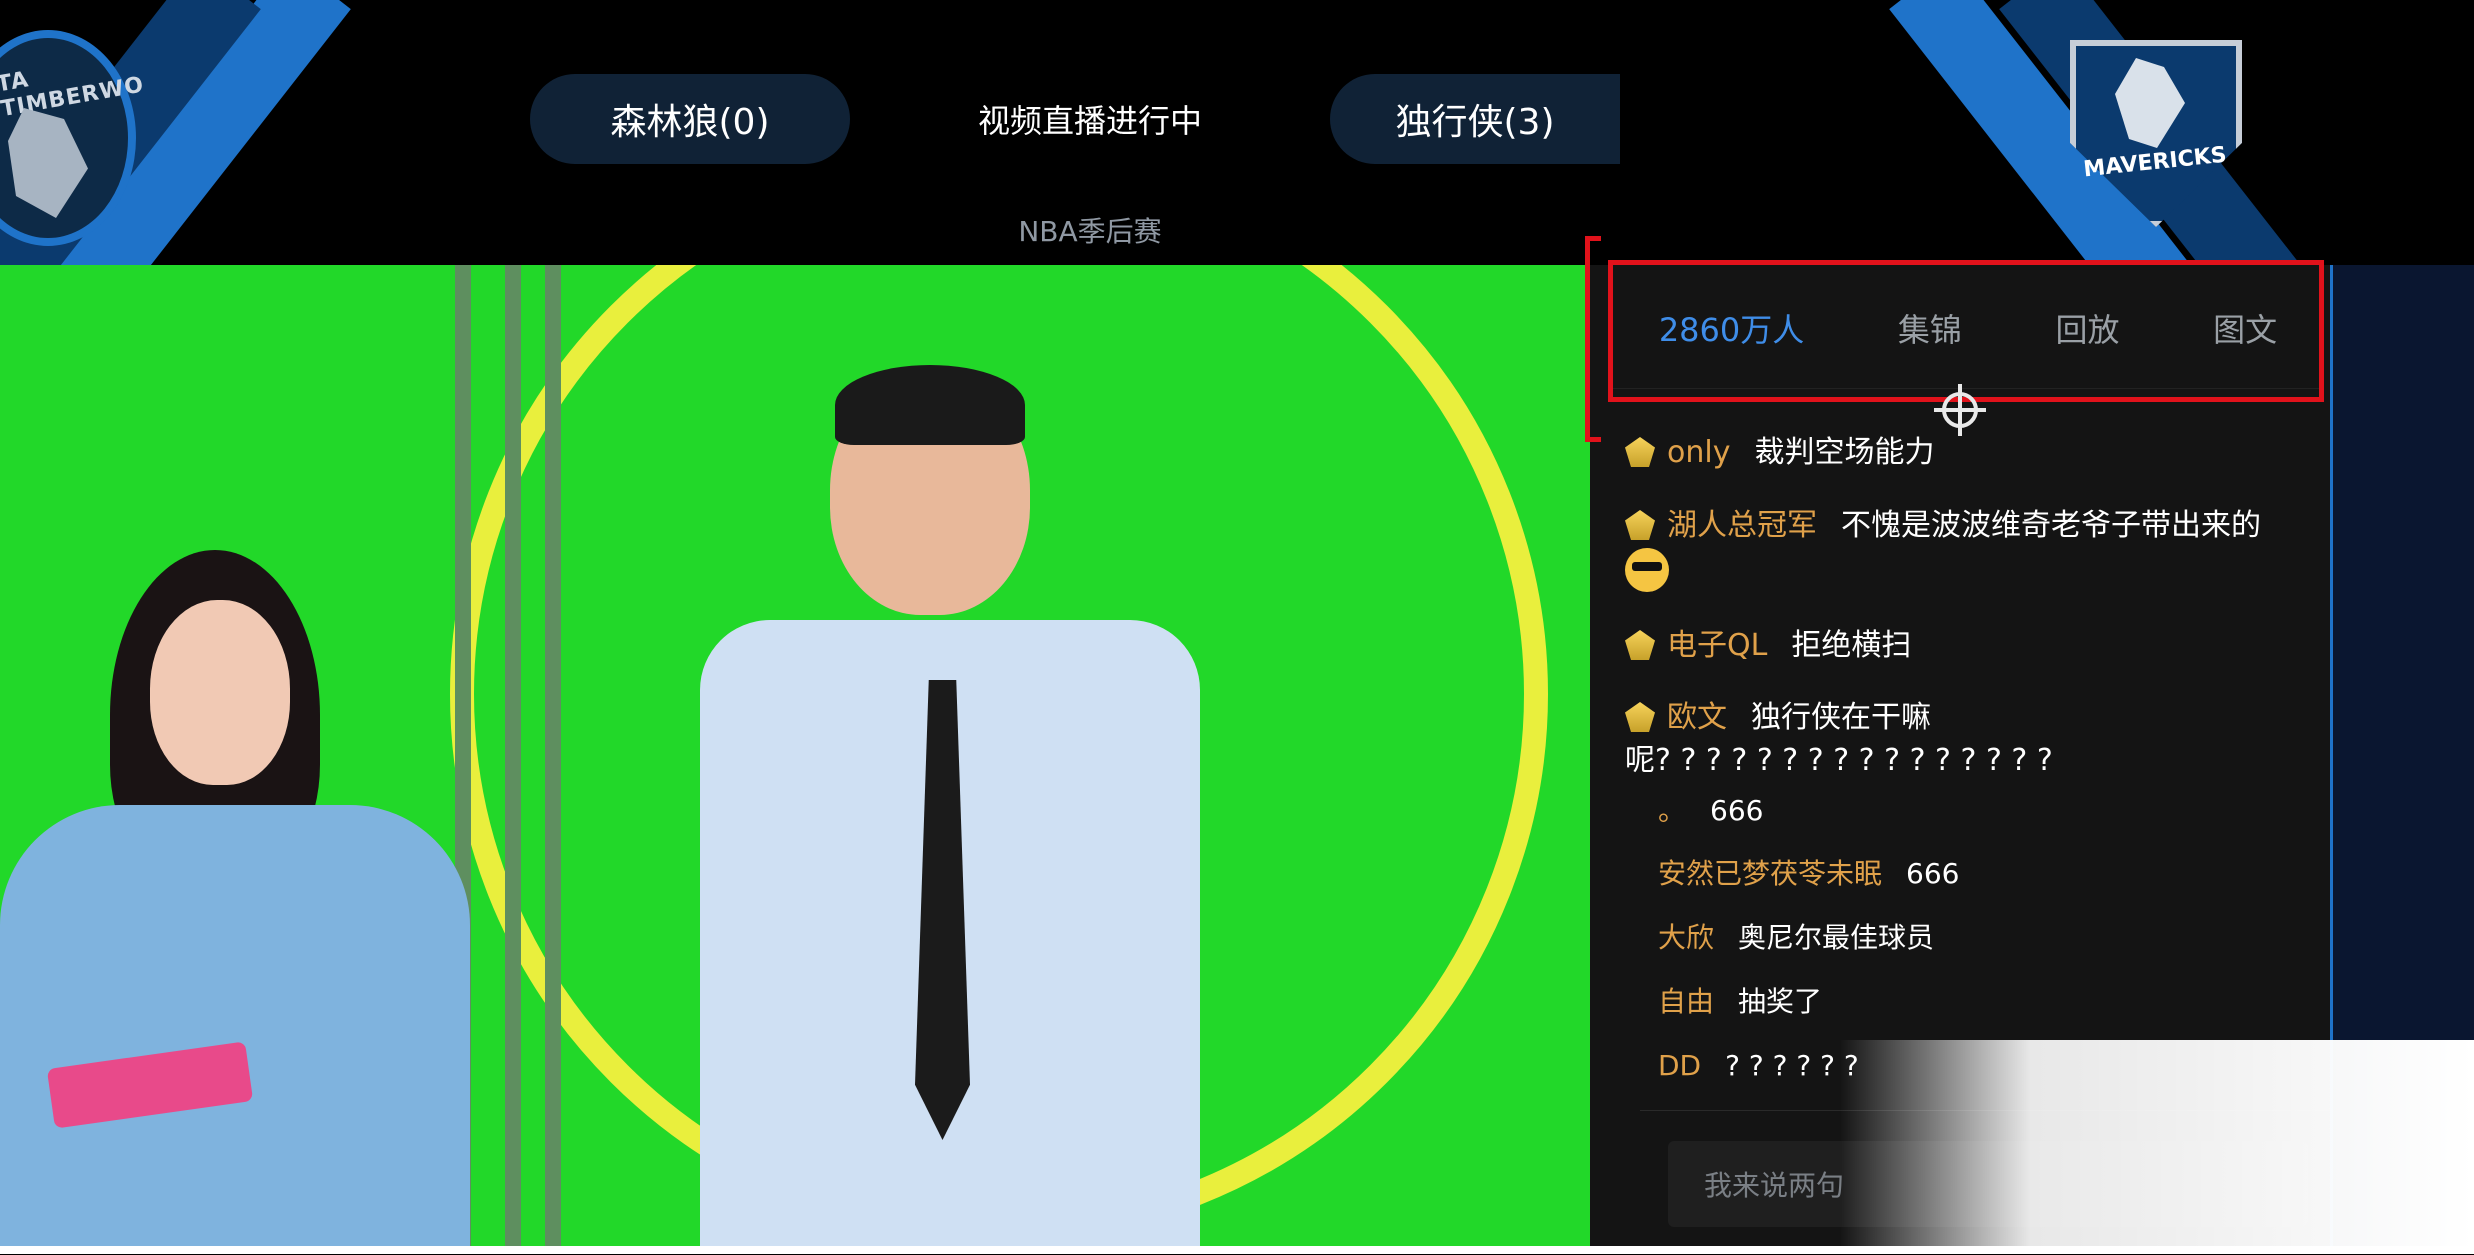 Image resolution: width=2474 pixels, height=1255 pixels. What do you see at coordinates (2003, 811) in the screenshot?
I see `chat-message: 。 666` at bounding box center [2003, 811].